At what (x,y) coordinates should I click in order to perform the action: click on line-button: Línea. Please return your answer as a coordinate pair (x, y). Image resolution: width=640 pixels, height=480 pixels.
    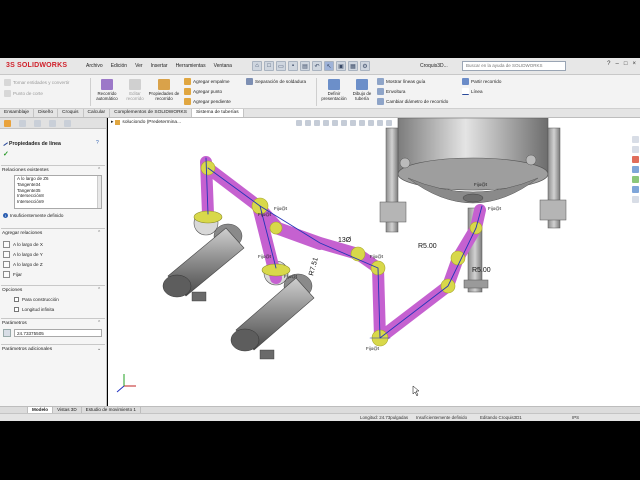
    Looking at the image, I should click on (472, 91).